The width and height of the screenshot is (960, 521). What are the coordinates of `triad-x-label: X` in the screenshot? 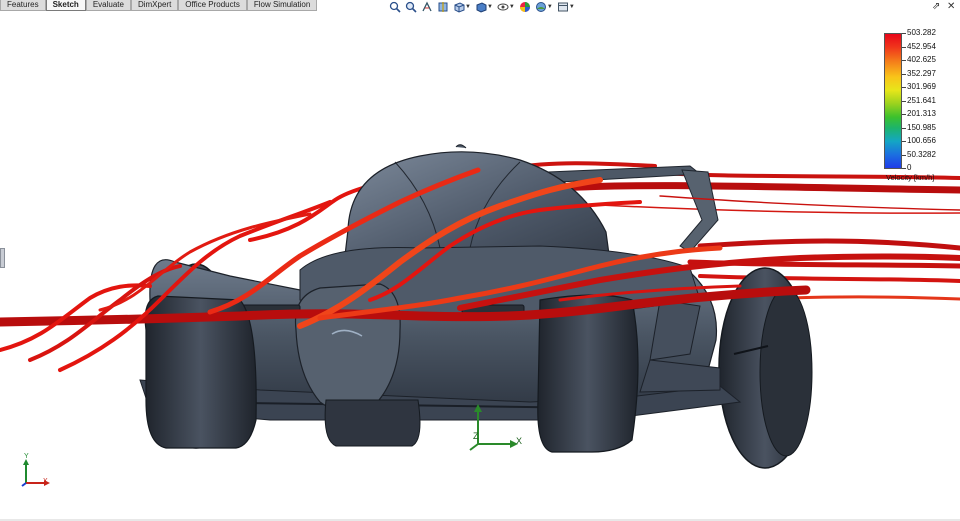 It's located at (45, 481).